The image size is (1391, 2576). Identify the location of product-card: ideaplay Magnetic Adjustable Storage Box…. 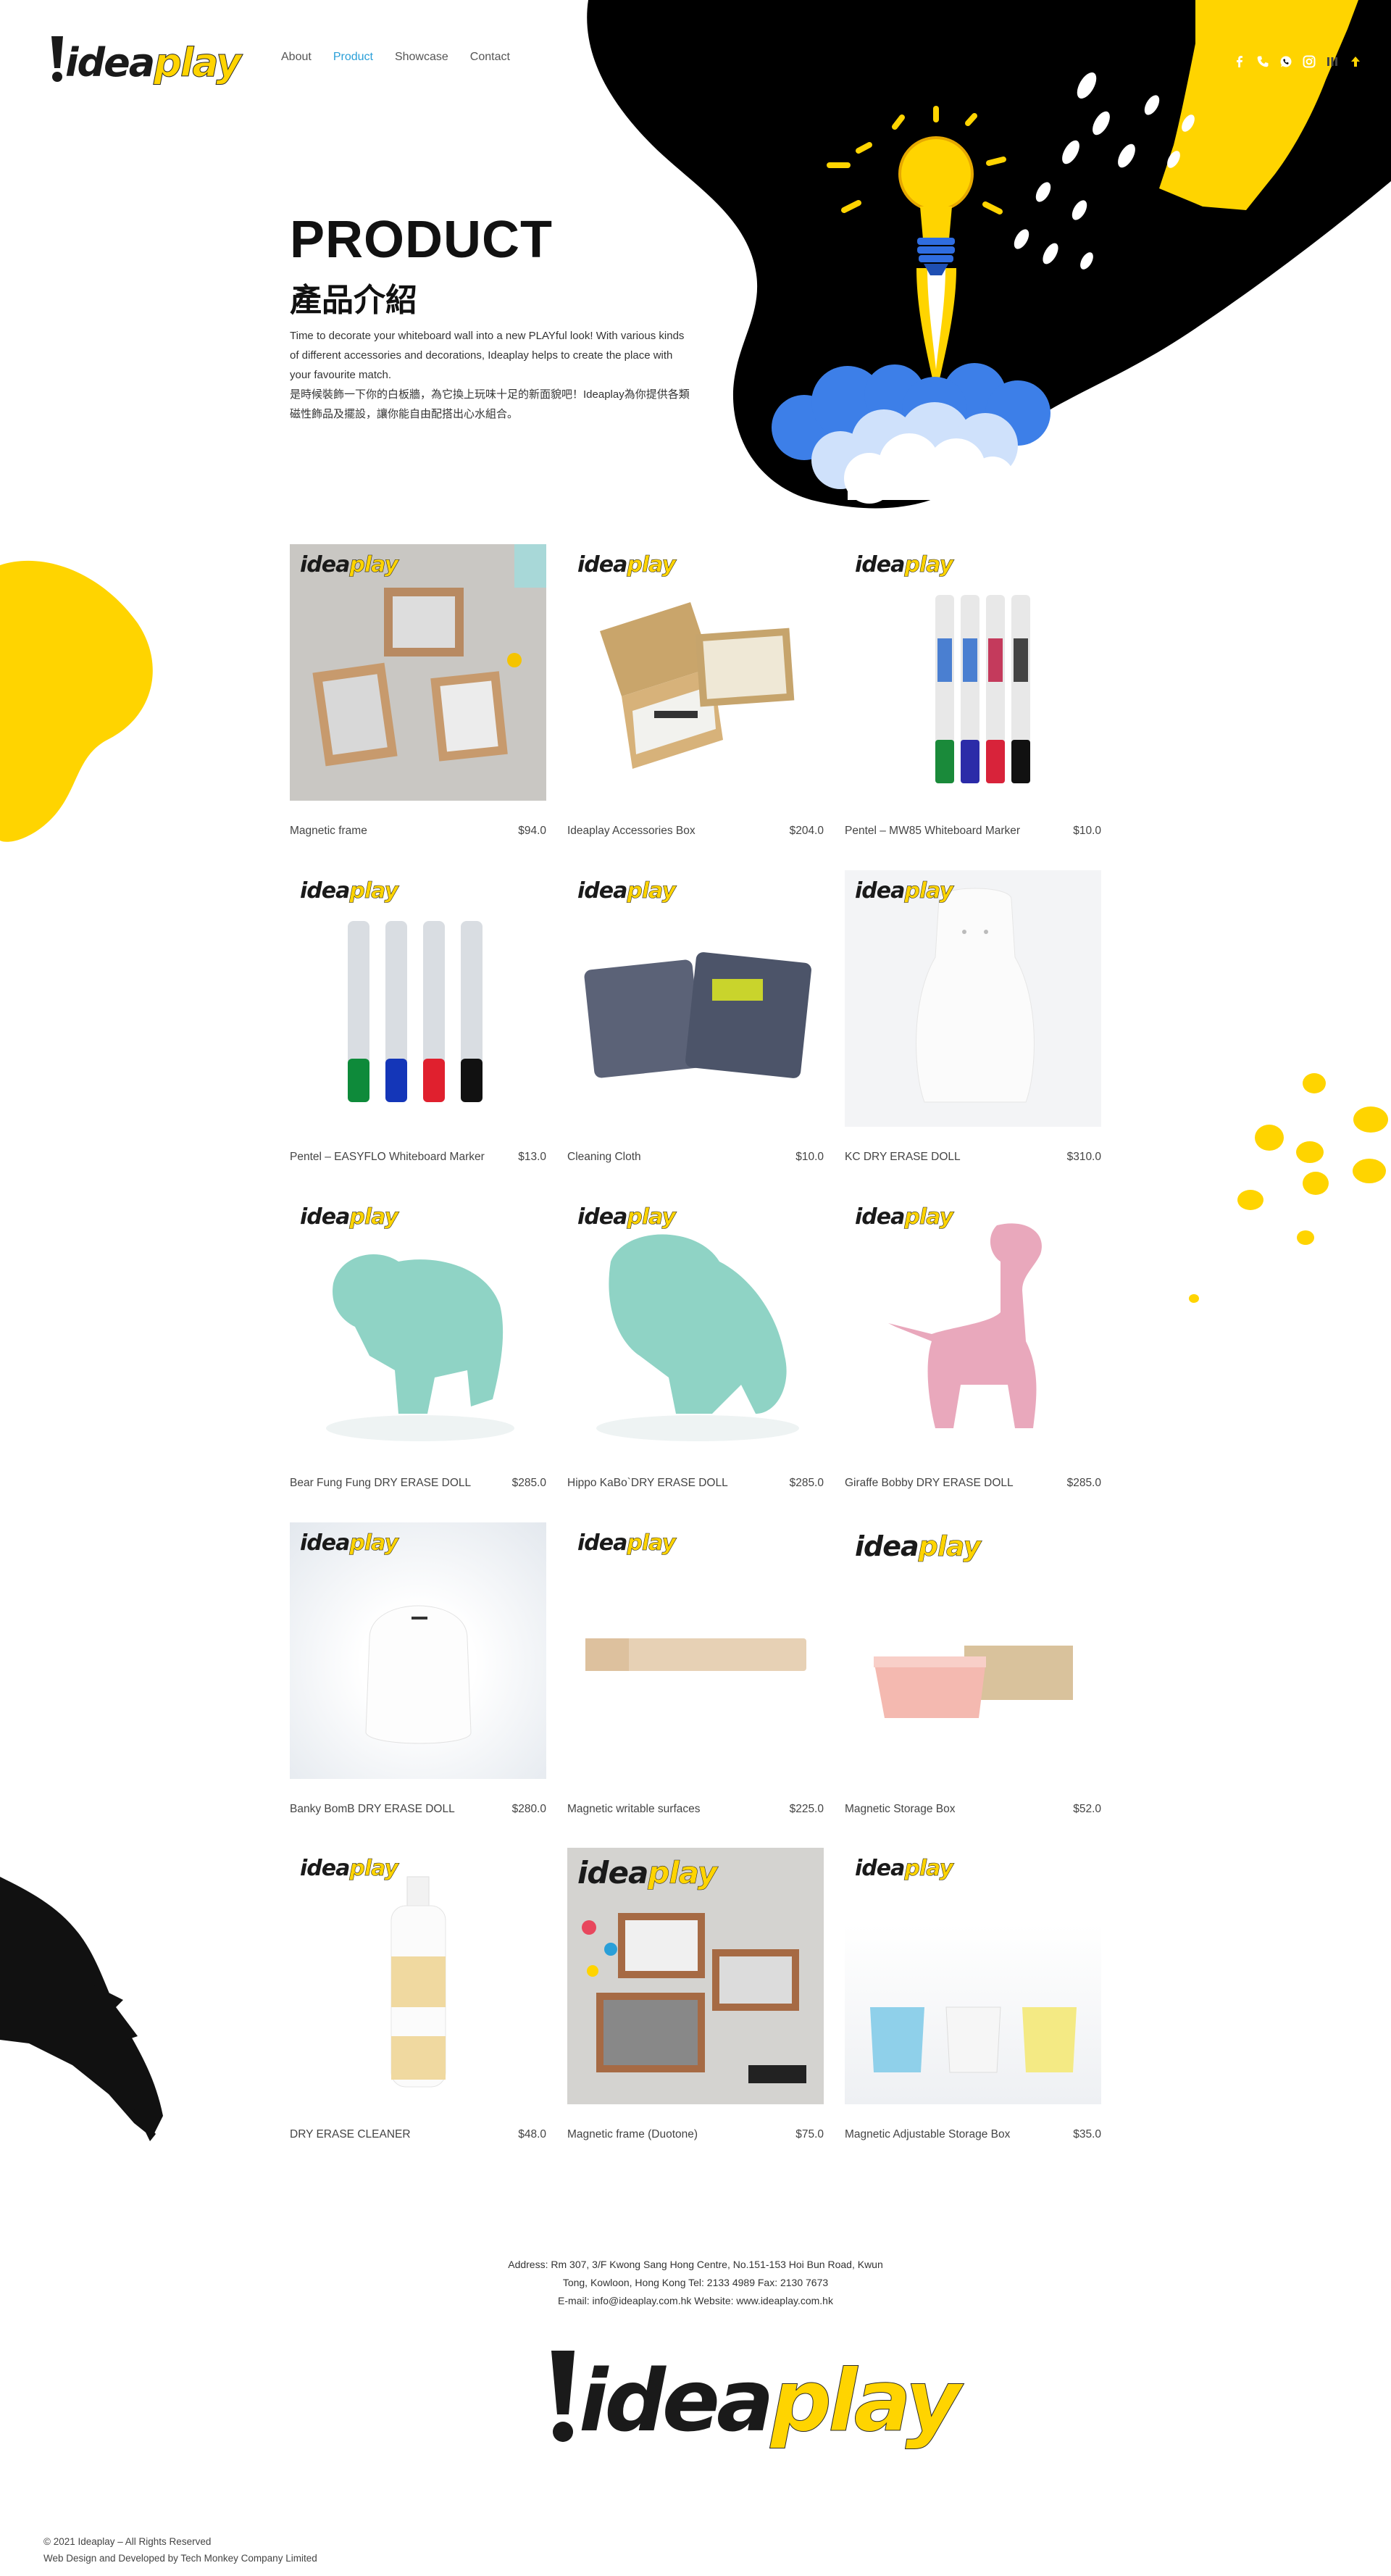
(973, 1994).